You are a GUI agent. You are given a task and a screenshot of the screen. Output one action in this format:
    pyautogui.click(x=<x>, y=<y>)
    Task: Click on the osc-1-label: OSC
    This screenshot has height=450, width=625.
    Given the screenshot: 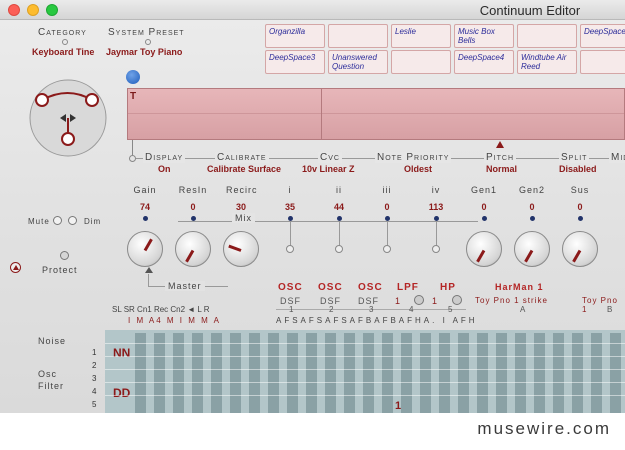 What is the action you would take?
    pyautogui.click(x=290, y=287)
    